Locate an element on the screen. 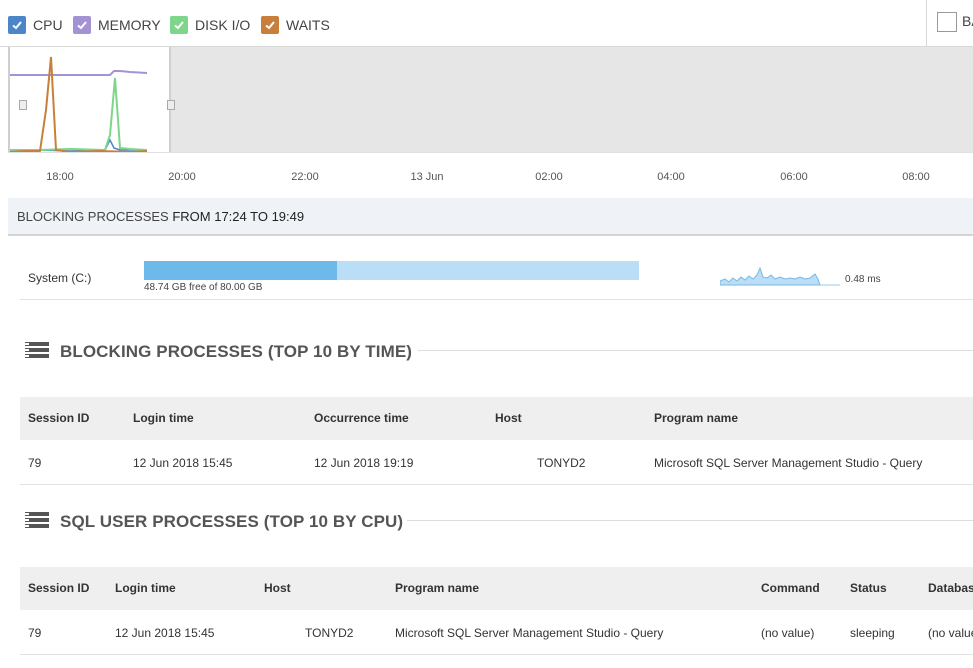  mini-sparkline-chart is located at coordinates (79, 105).